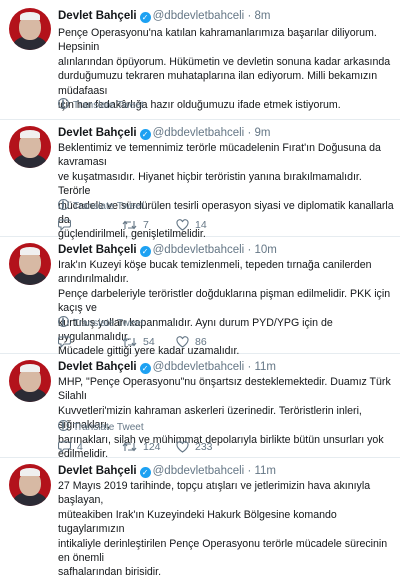  Describe the element at coordinates (138, 342) in the screenshot. I see `retweet-button: 54` at that location.